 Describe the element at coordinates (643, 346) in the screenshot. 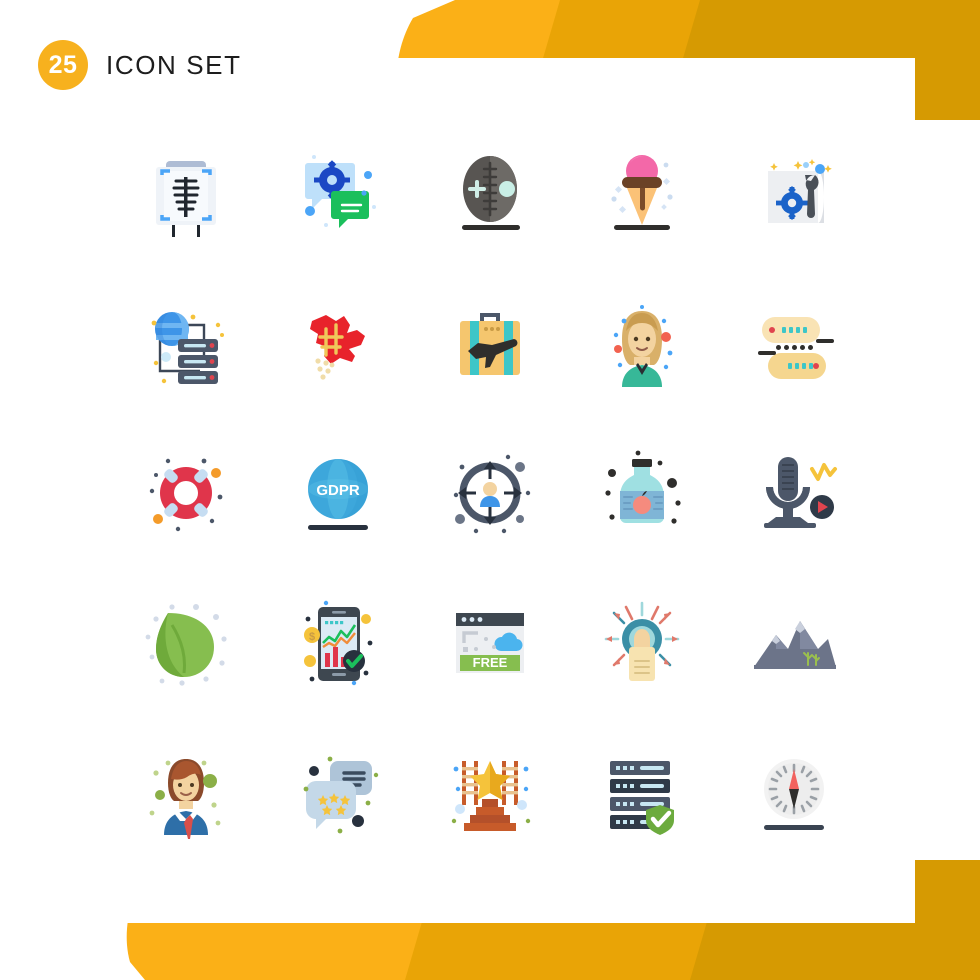

I see `woman-avatar-icon` at that location.